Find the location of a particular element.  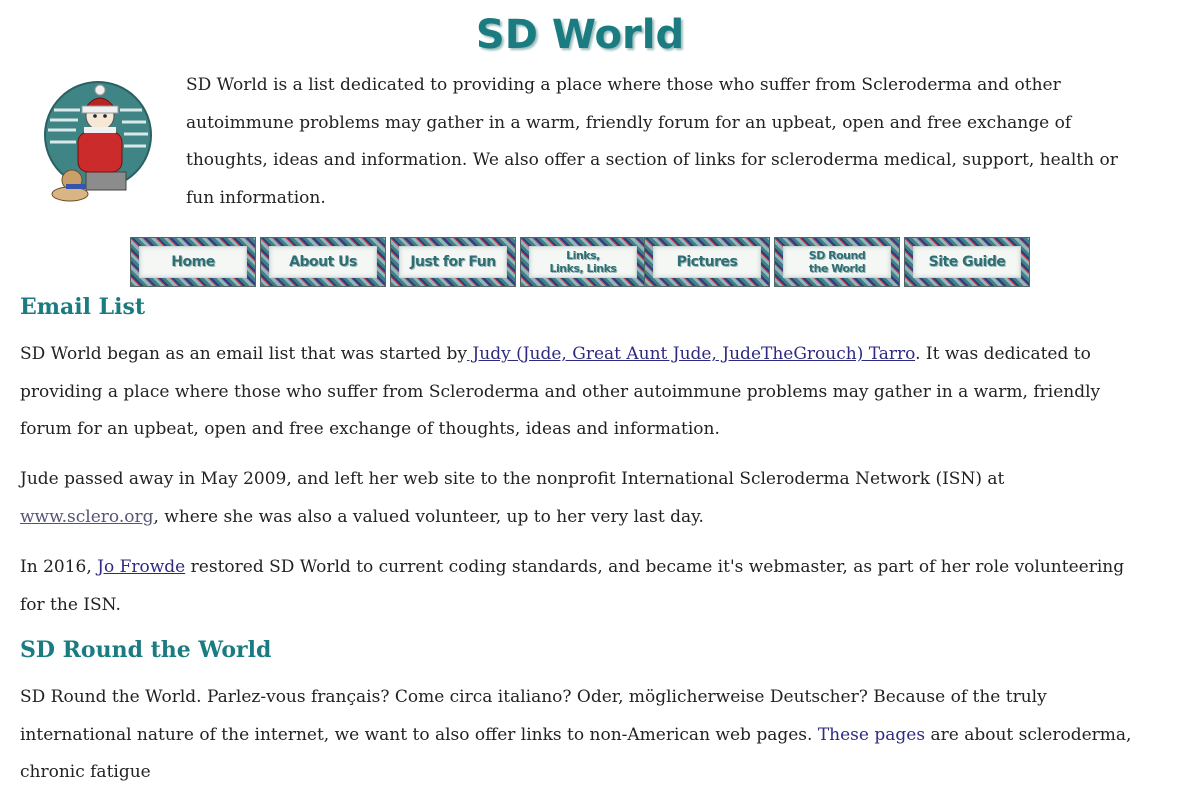

nav-just-for-fun-button: Just for Fun is located at coordinates (453, 262).